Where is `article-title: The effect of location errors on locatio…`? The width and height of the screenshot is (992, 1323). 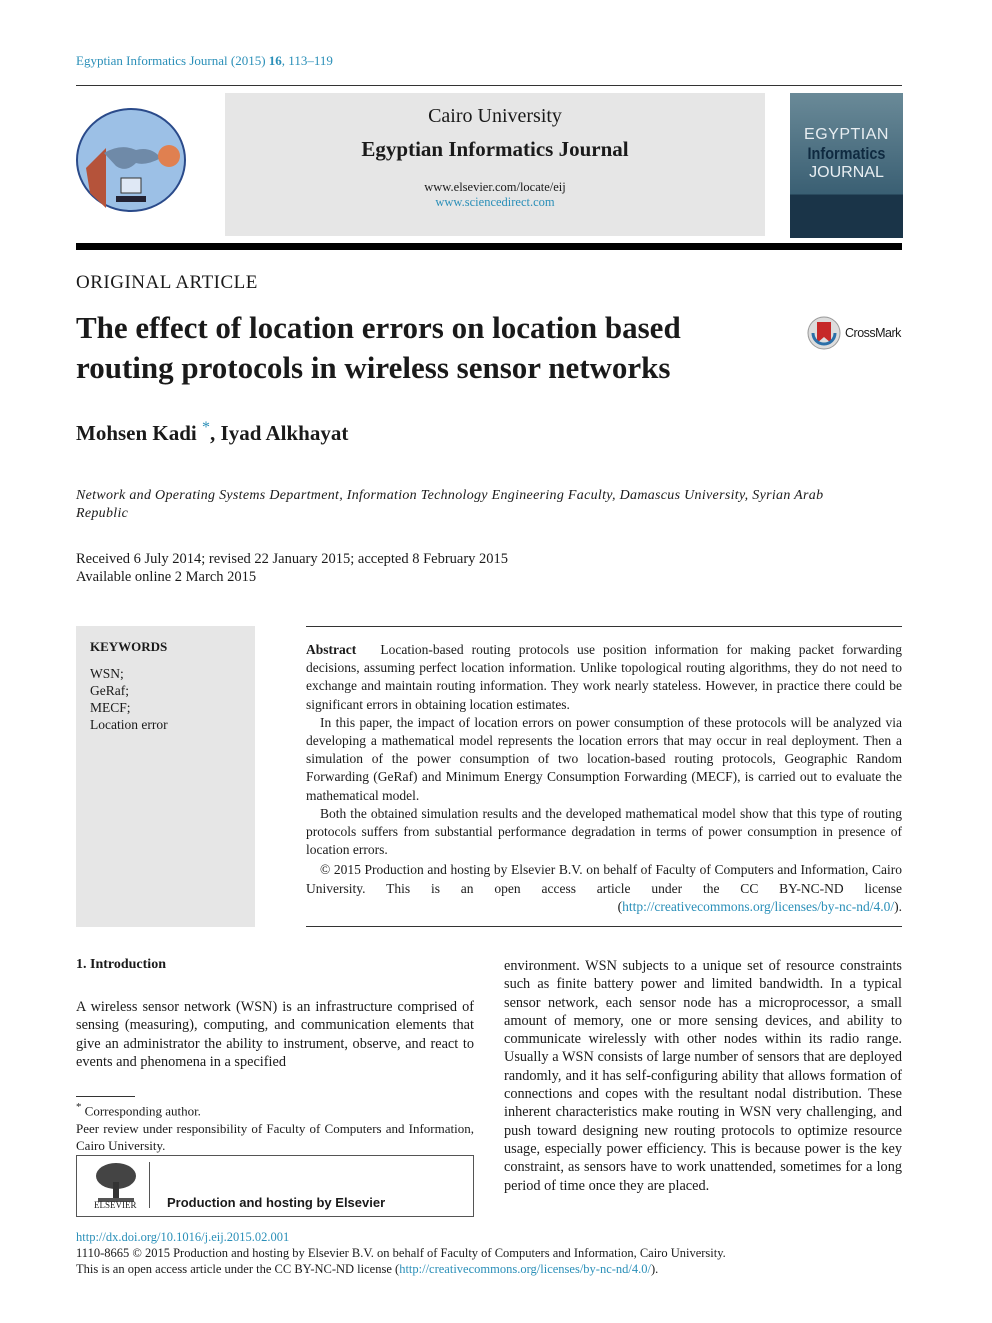 article-title: The effect of location errors on locatio… is located at coordinates (378, 347).